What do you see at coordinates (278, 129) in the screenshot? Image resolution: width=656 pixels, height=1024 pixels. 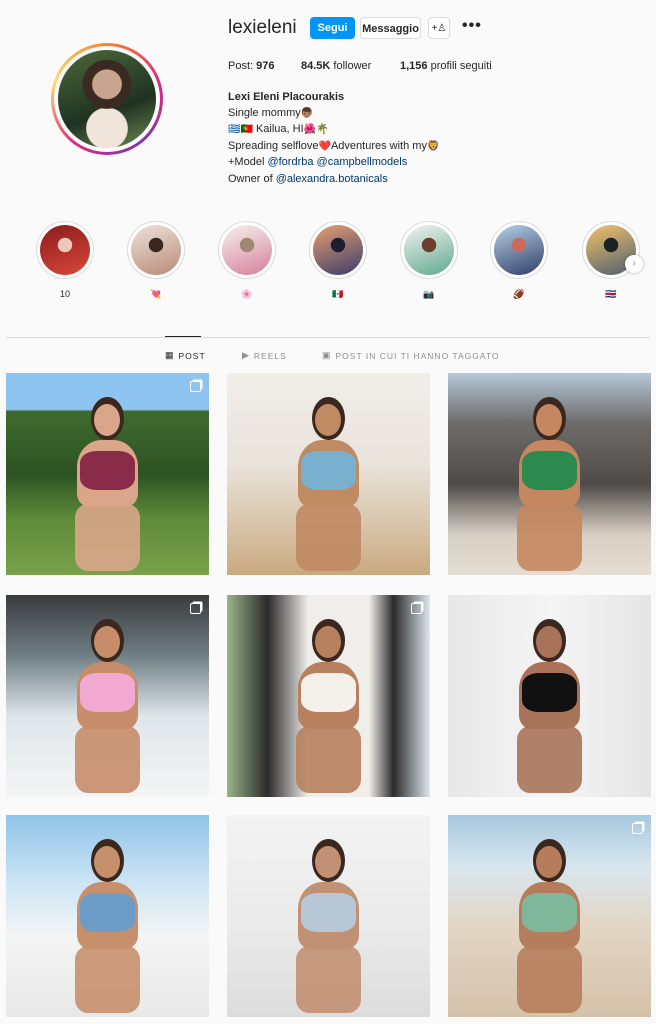 I see `bio-line: 🇬🇷🇵🇹 Kailua, HI🌺🌴` at bounding box center [278, 129].